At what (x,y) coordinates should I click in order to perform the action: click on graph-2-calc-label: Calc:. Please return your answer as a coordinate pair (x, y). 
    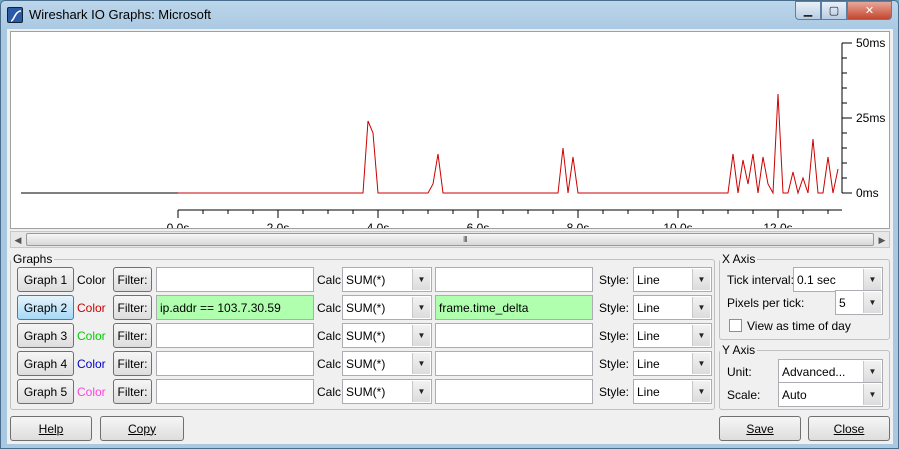
    Looking at the image, I should click on (331, 308).